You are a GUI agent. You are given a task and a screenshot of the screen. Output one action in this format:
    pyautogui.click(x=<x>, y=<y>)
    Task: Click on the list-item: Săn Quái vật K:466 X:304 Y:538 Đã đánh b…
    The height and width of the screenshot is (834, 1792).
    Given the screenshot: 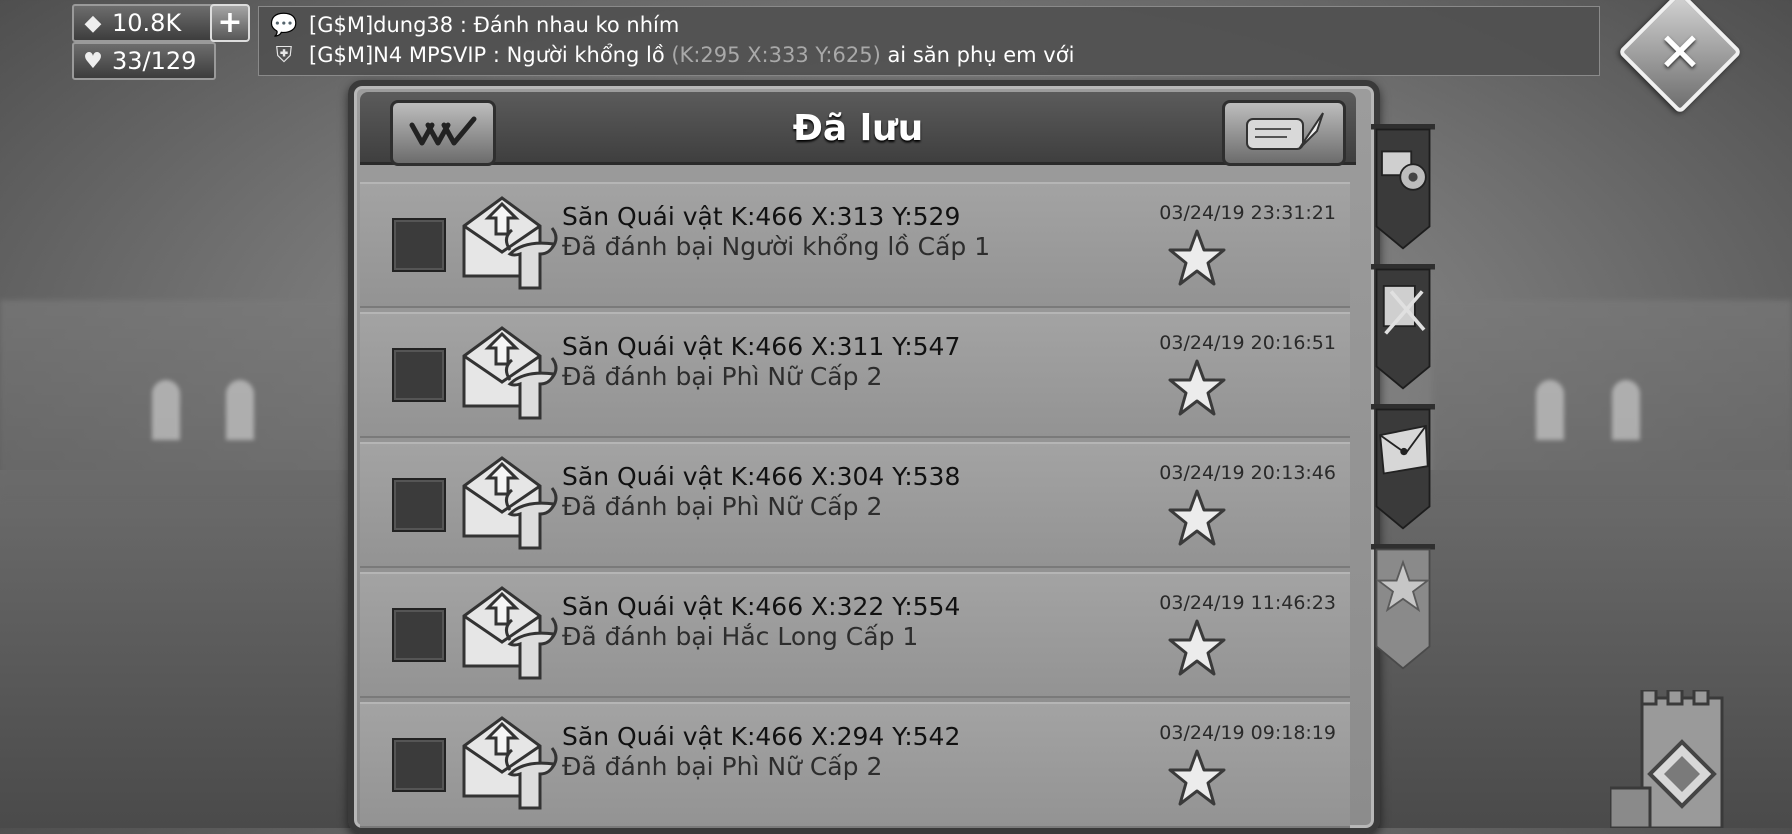 What is the action you would take?
    pyautogui.click(x=855, y=505)
    